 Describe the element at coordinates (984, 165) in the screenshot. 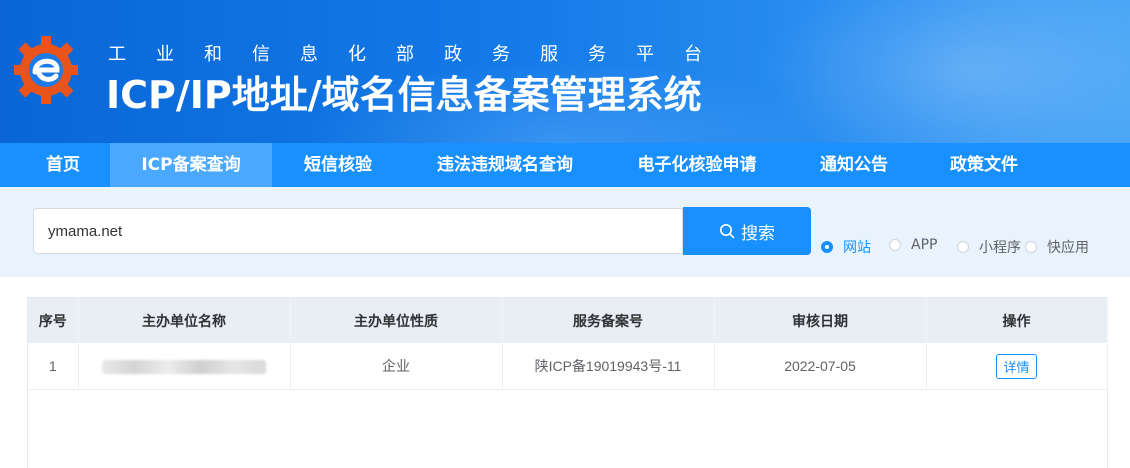

I see `nav-item-policies: 政策文件` at that location.